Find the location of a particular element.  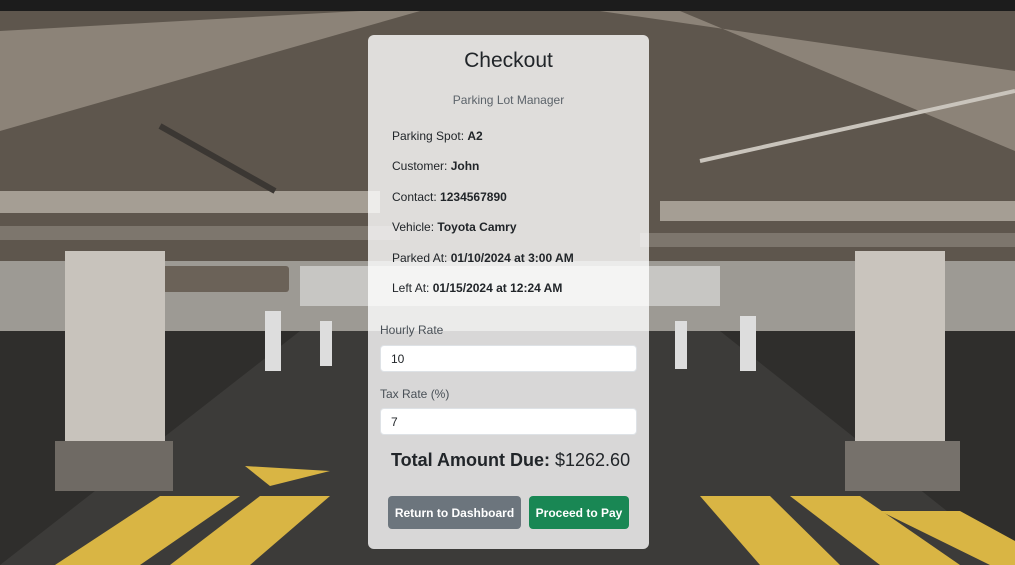

detail-parking-spot: Parking Spot: A2 is located at coordinates (437, 136).